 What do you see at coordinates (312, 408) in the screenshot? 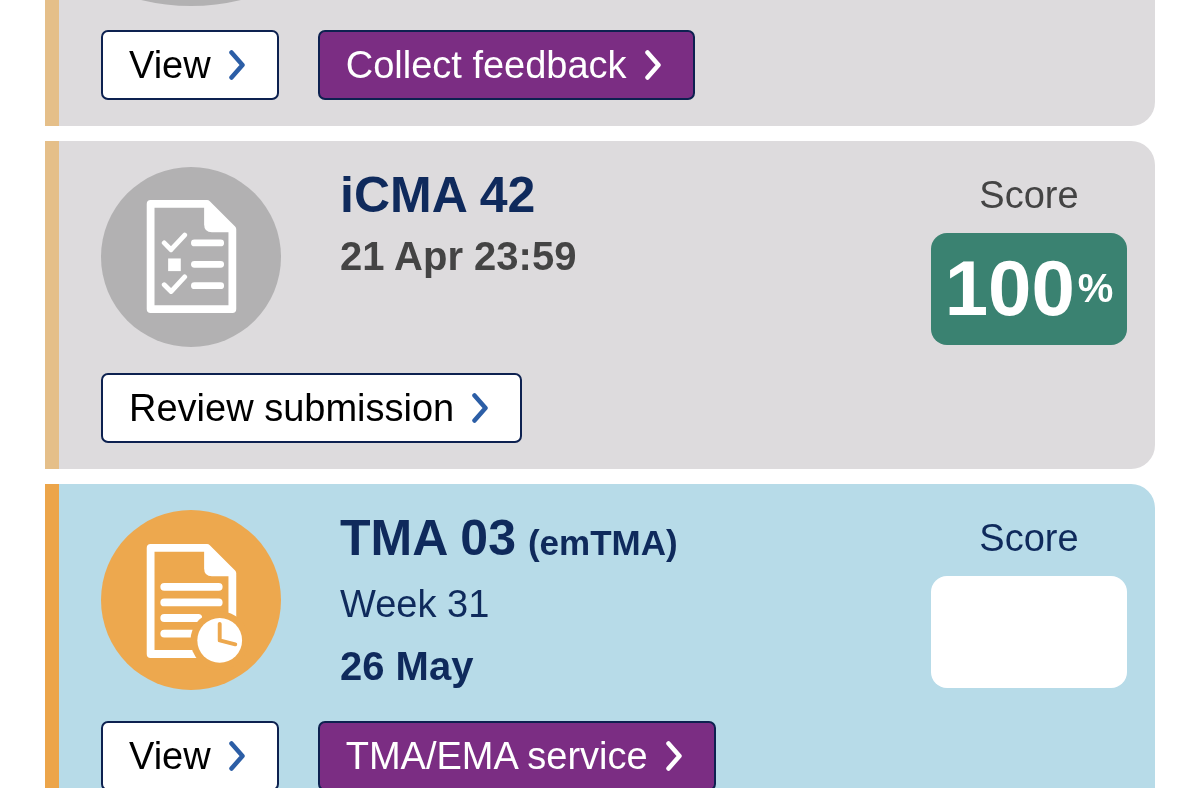
I see `link-button: Review submission` at bounding box center [312, 408].